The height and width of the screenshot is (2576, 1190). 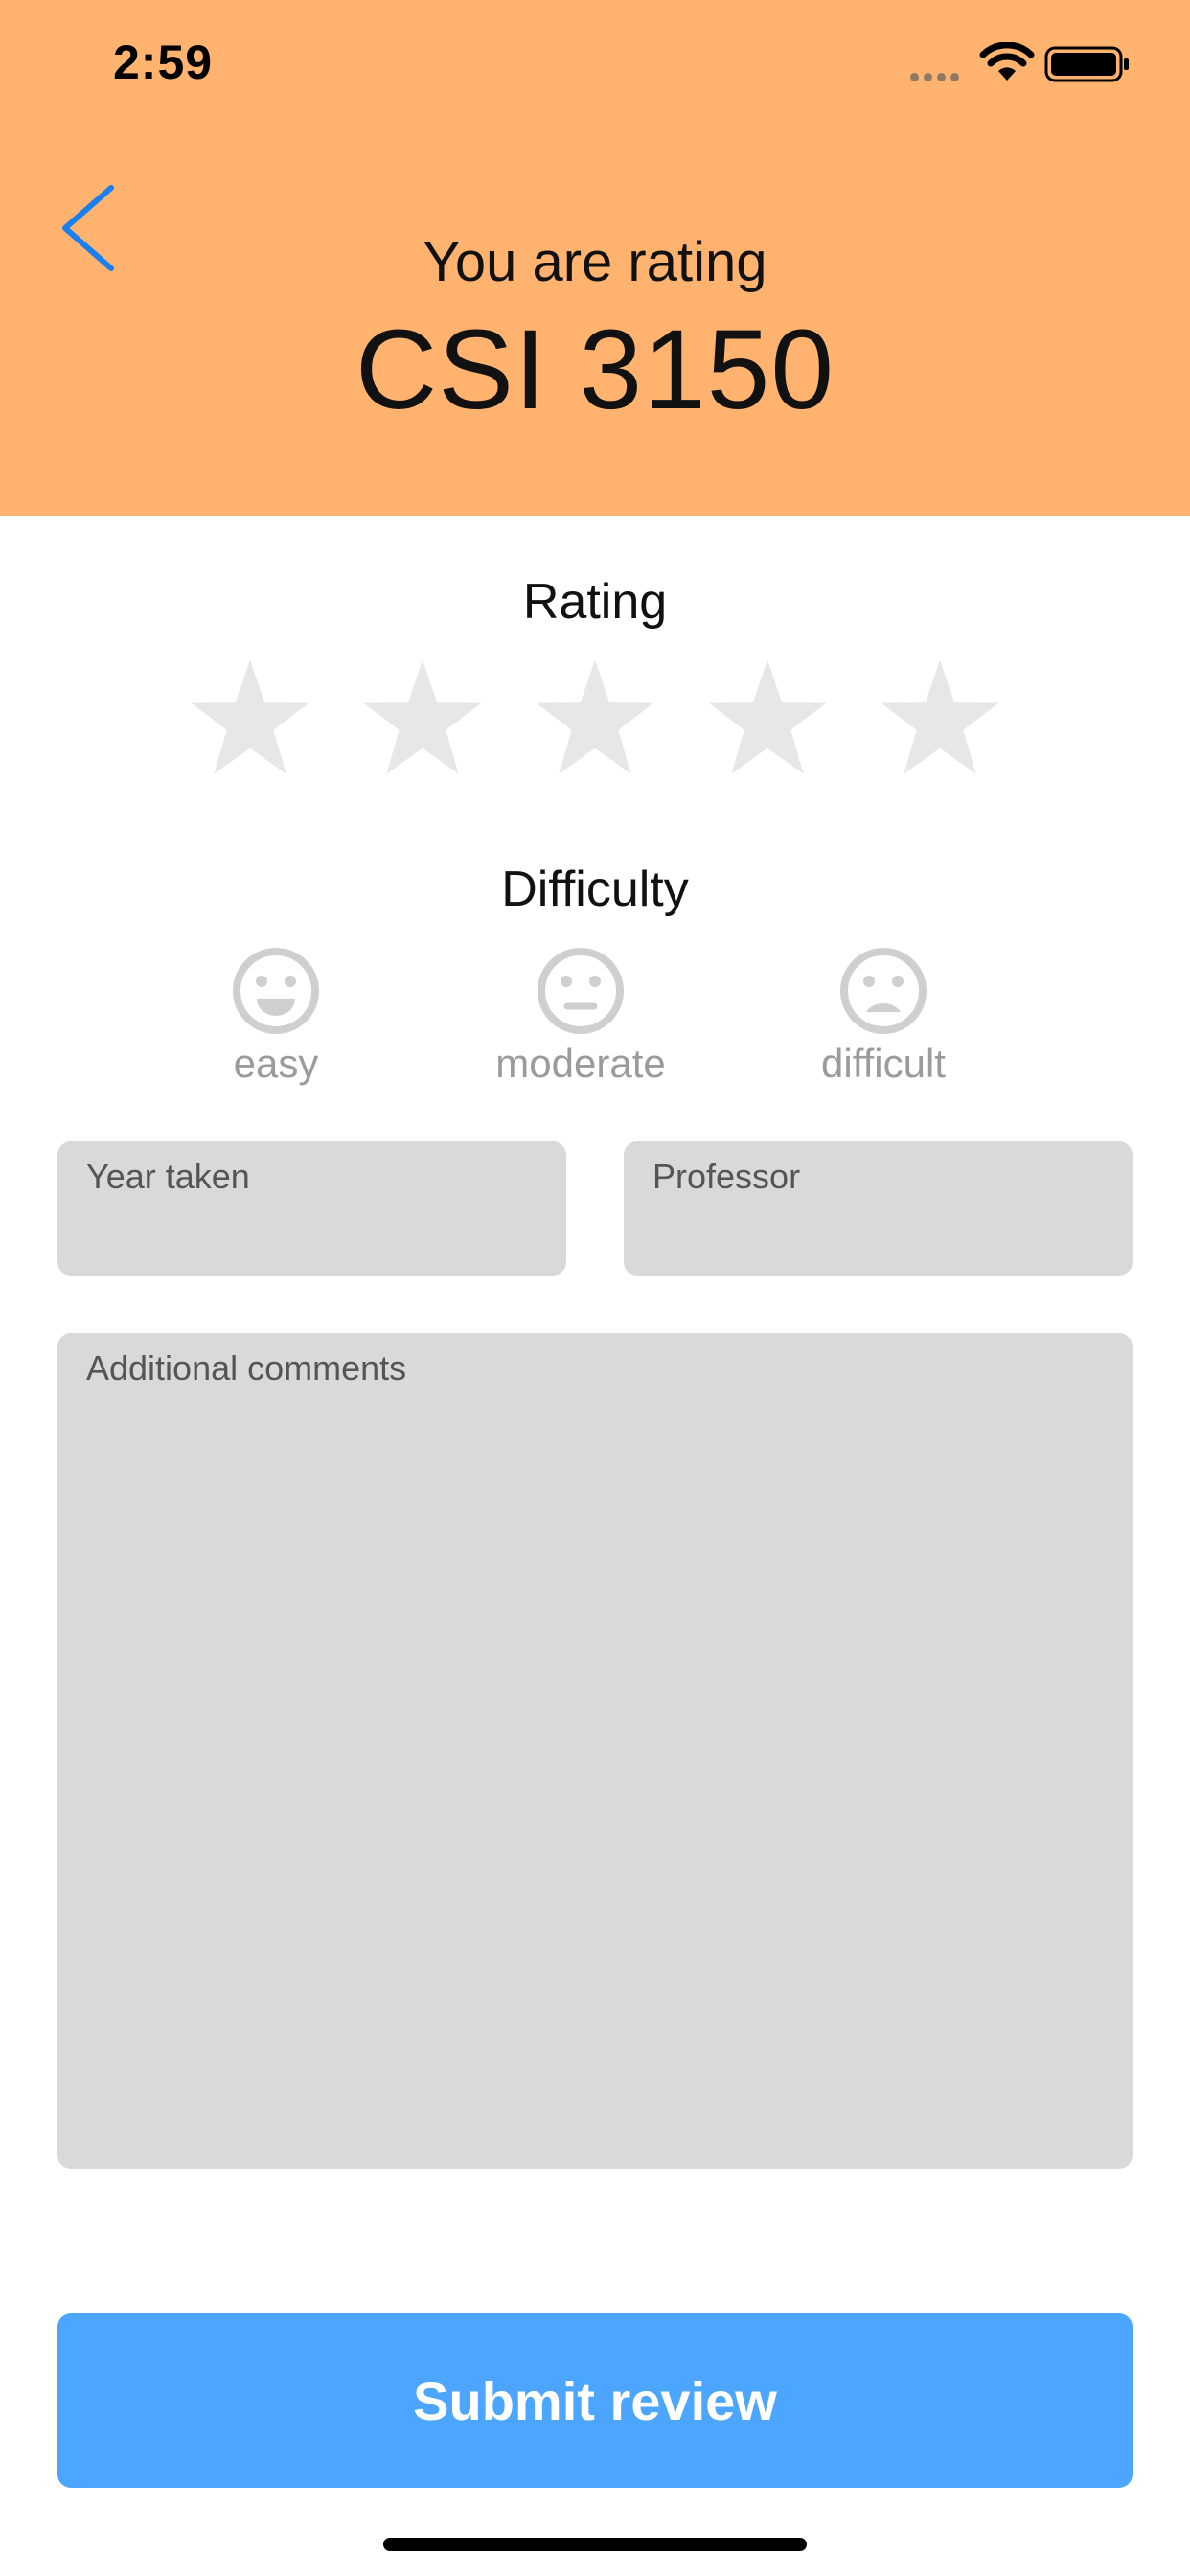 I want to click on submit-review-label: Submit review, so click(x=595, y=2400).